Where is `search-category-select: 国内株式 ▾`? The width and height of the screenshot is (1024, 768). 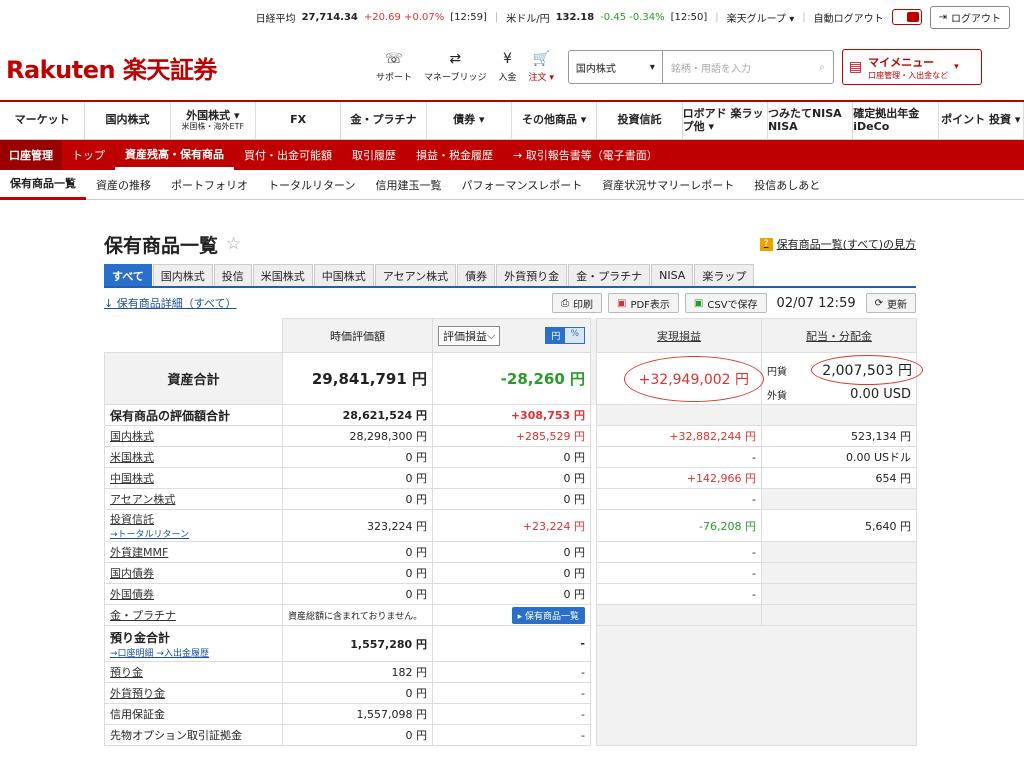 search-category-select: 国内株式 ▾ is located at coordinates (616, 67).